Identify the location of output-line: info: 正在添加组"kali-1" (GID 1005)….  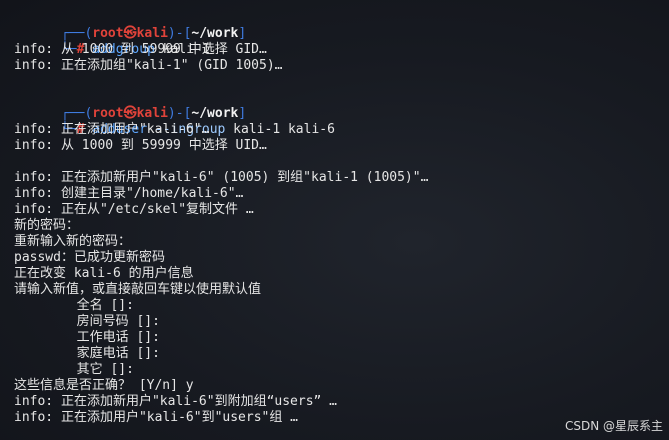
(148, 65).